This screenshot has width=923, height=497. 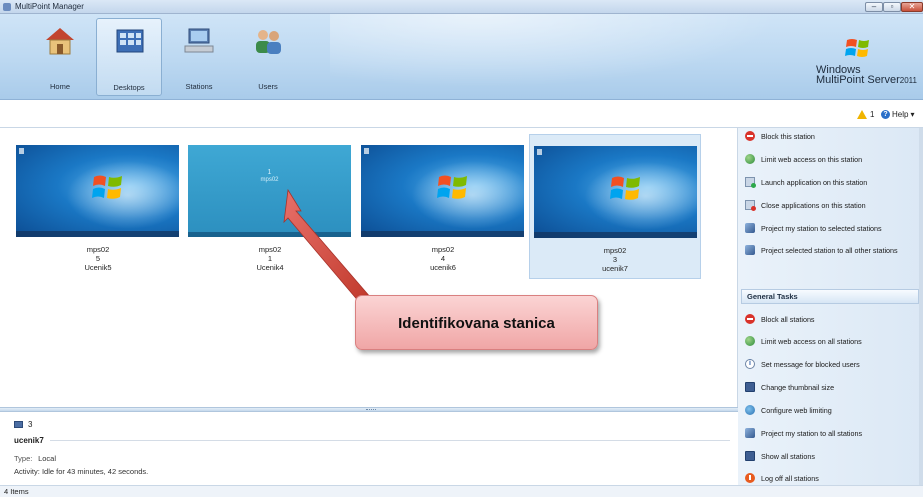 I want to click on task-log-off-all: Log off all stations, so click(x=831, y=478).